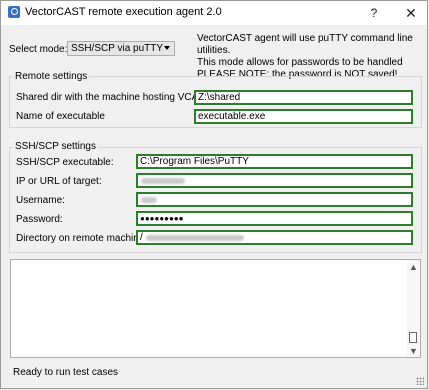 This screenshot has width=429, height=390. What do you see at coordinates (123, 12) in the screenshot?
I see `window-title: VectorCAST remote execution agent 2.0` at bounding box center [123, 12].